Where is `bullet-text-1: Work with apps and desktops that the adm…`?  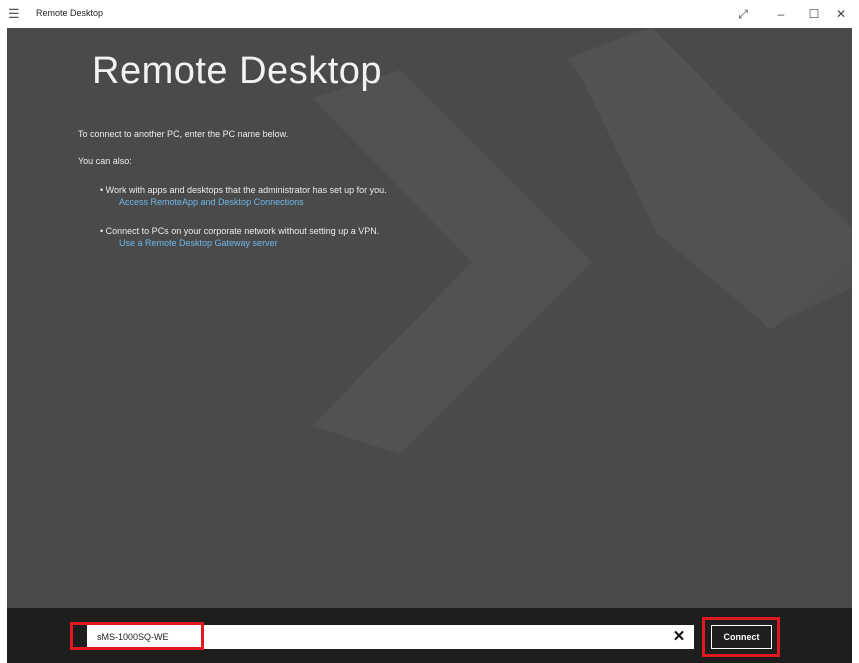
bullet-text-1: Work with apps and desktops that the adm… is located at coordinates (246, 190).